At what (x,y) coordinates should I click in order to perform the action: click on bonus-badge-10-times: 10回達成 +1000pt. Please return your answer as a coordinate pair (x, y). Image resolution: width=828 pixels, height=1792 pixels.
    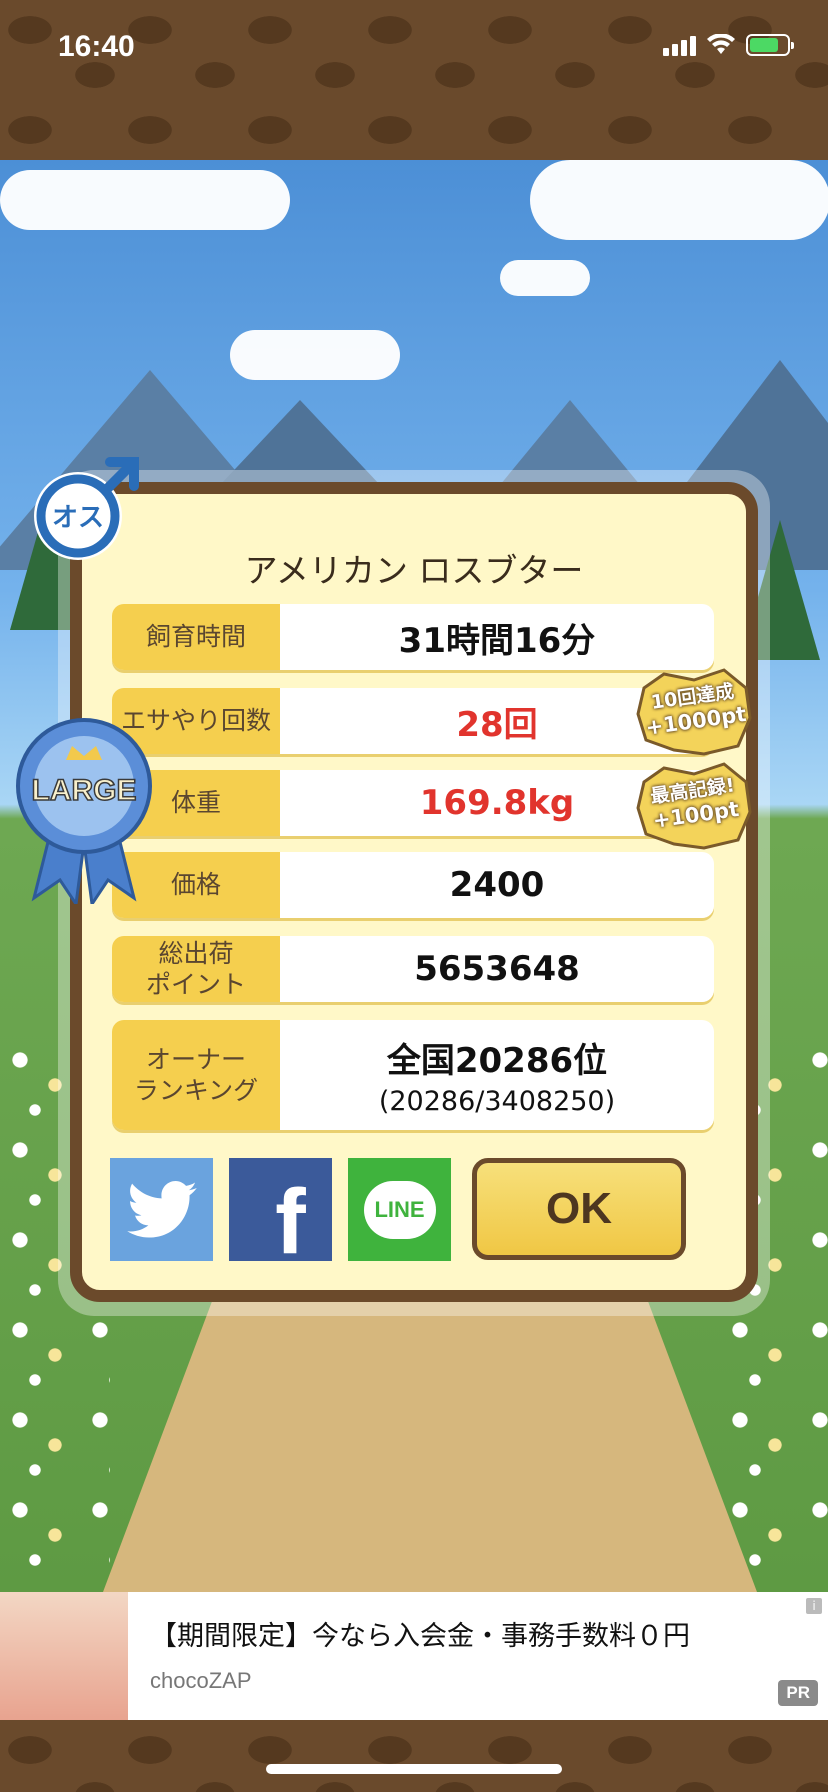
    Looking at the image, I should click on (694, 713).